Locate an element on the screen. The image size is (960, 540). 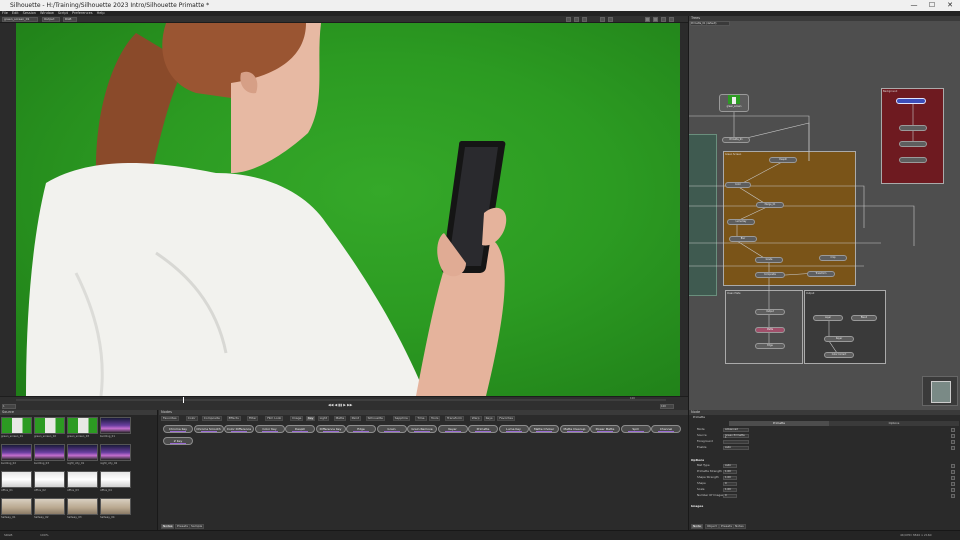
tree-navigator is located at coordinates (940, 391).